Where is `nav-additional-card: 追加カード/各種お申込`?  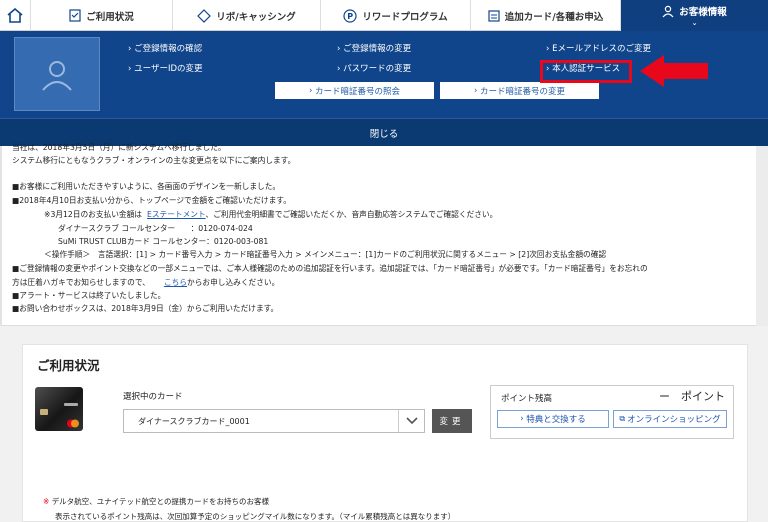 nav-additional-card: 追加カード/各種お申込 is located at coordinates (546, 15).